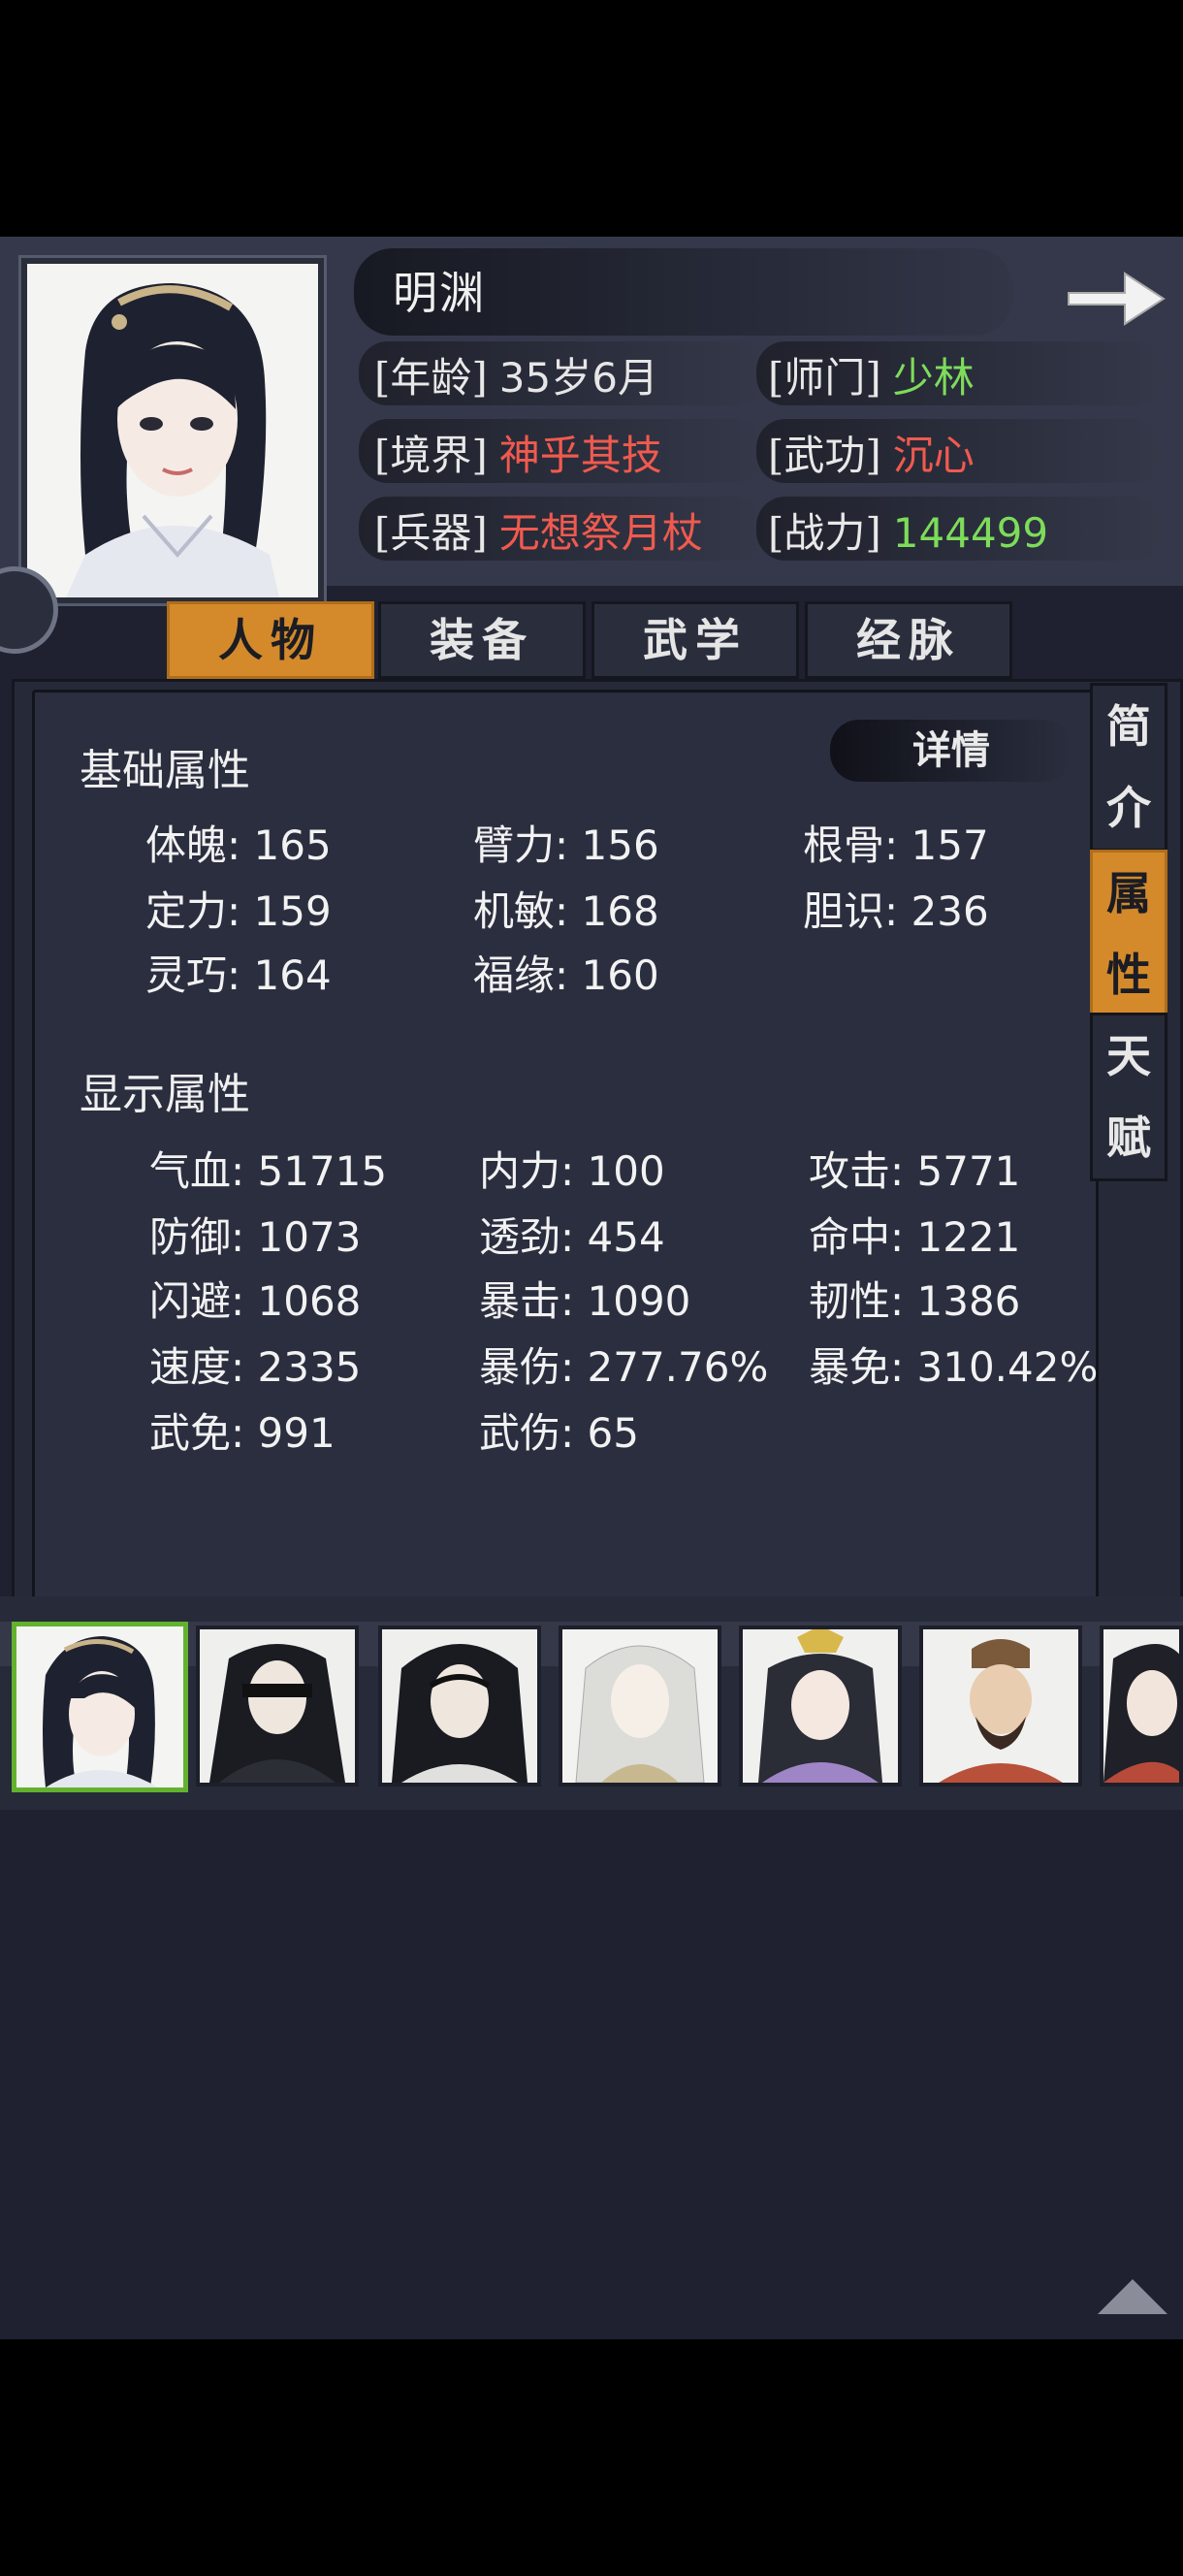 This screenshot has width=1183, height=2576. I want to click on portrait-crowned-woman-icon, so click(820, 1706).